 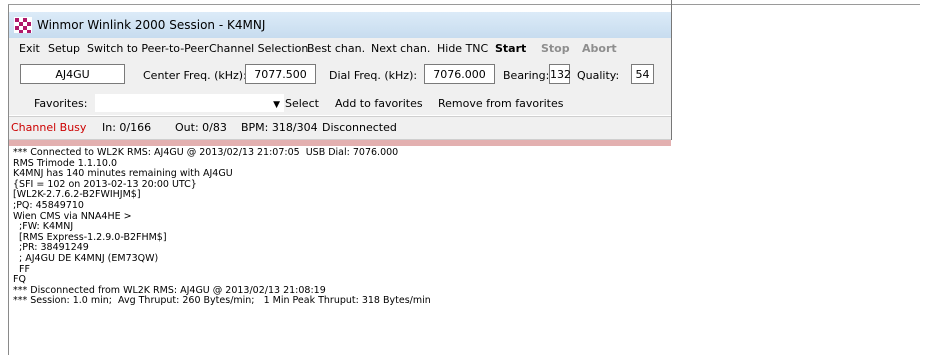 I want to click on menu-abort: Abort, so click(x=599, y=48).